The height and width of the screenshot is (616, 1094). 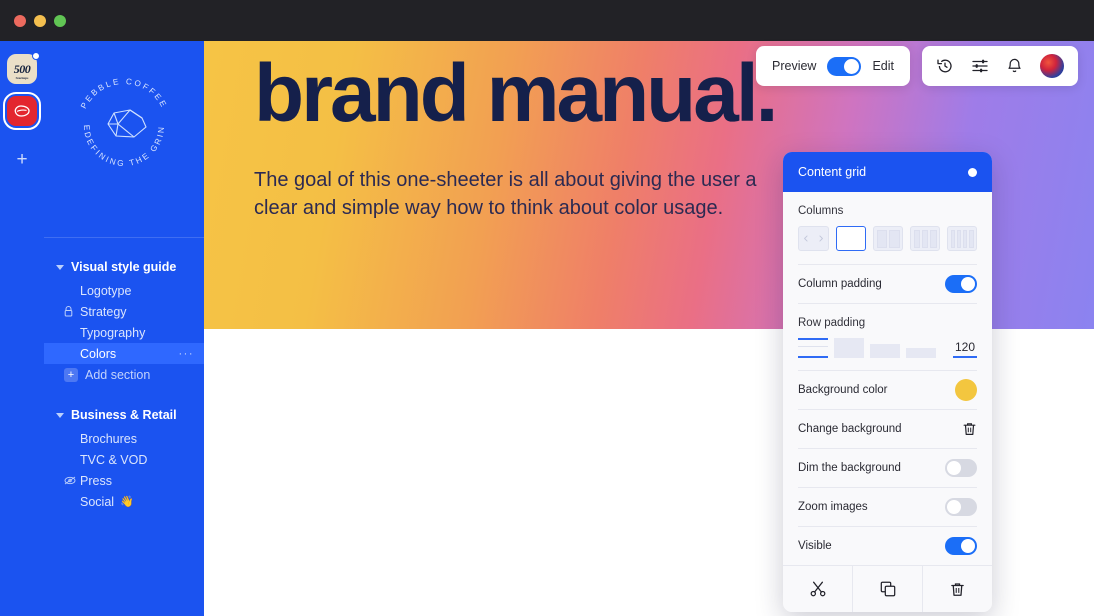 What do you see at coordinates (887, 284) in the screenshot?
I see `column-padding-row: Column padding` at bounding box center [887, 284].